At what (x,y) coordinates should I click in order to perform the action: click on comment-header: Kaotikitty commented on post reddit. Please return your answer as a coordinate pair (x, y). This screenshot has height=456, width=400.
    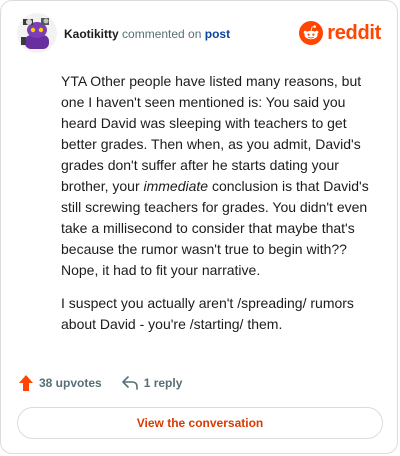
    Looking at the image, I should click on (199, 33).